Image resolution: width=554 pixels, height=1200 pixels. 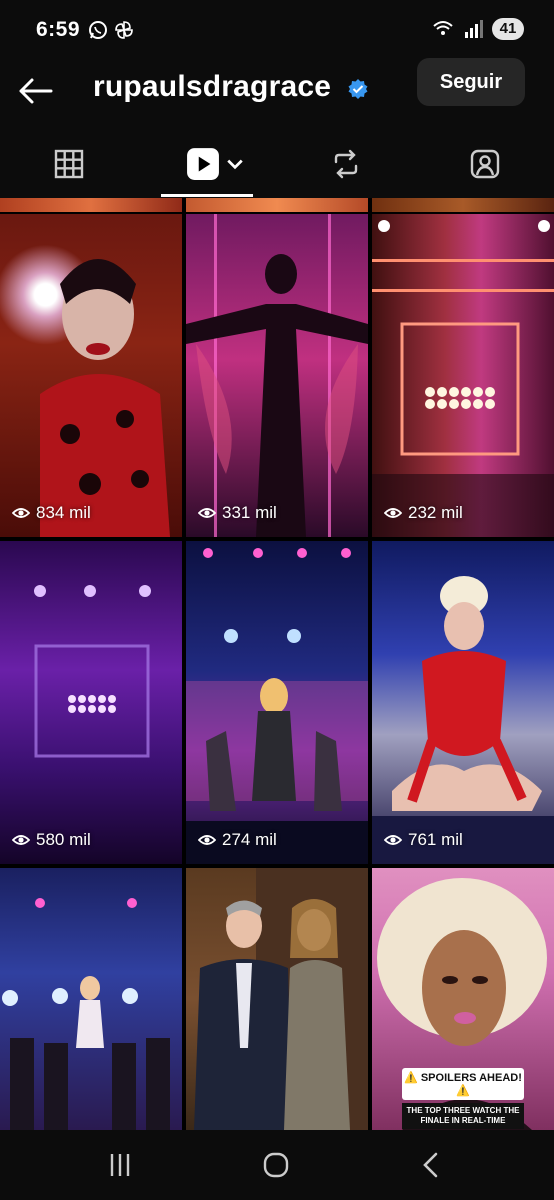 I want to click on view-count: 331 mil, so click(x=237, y=513).